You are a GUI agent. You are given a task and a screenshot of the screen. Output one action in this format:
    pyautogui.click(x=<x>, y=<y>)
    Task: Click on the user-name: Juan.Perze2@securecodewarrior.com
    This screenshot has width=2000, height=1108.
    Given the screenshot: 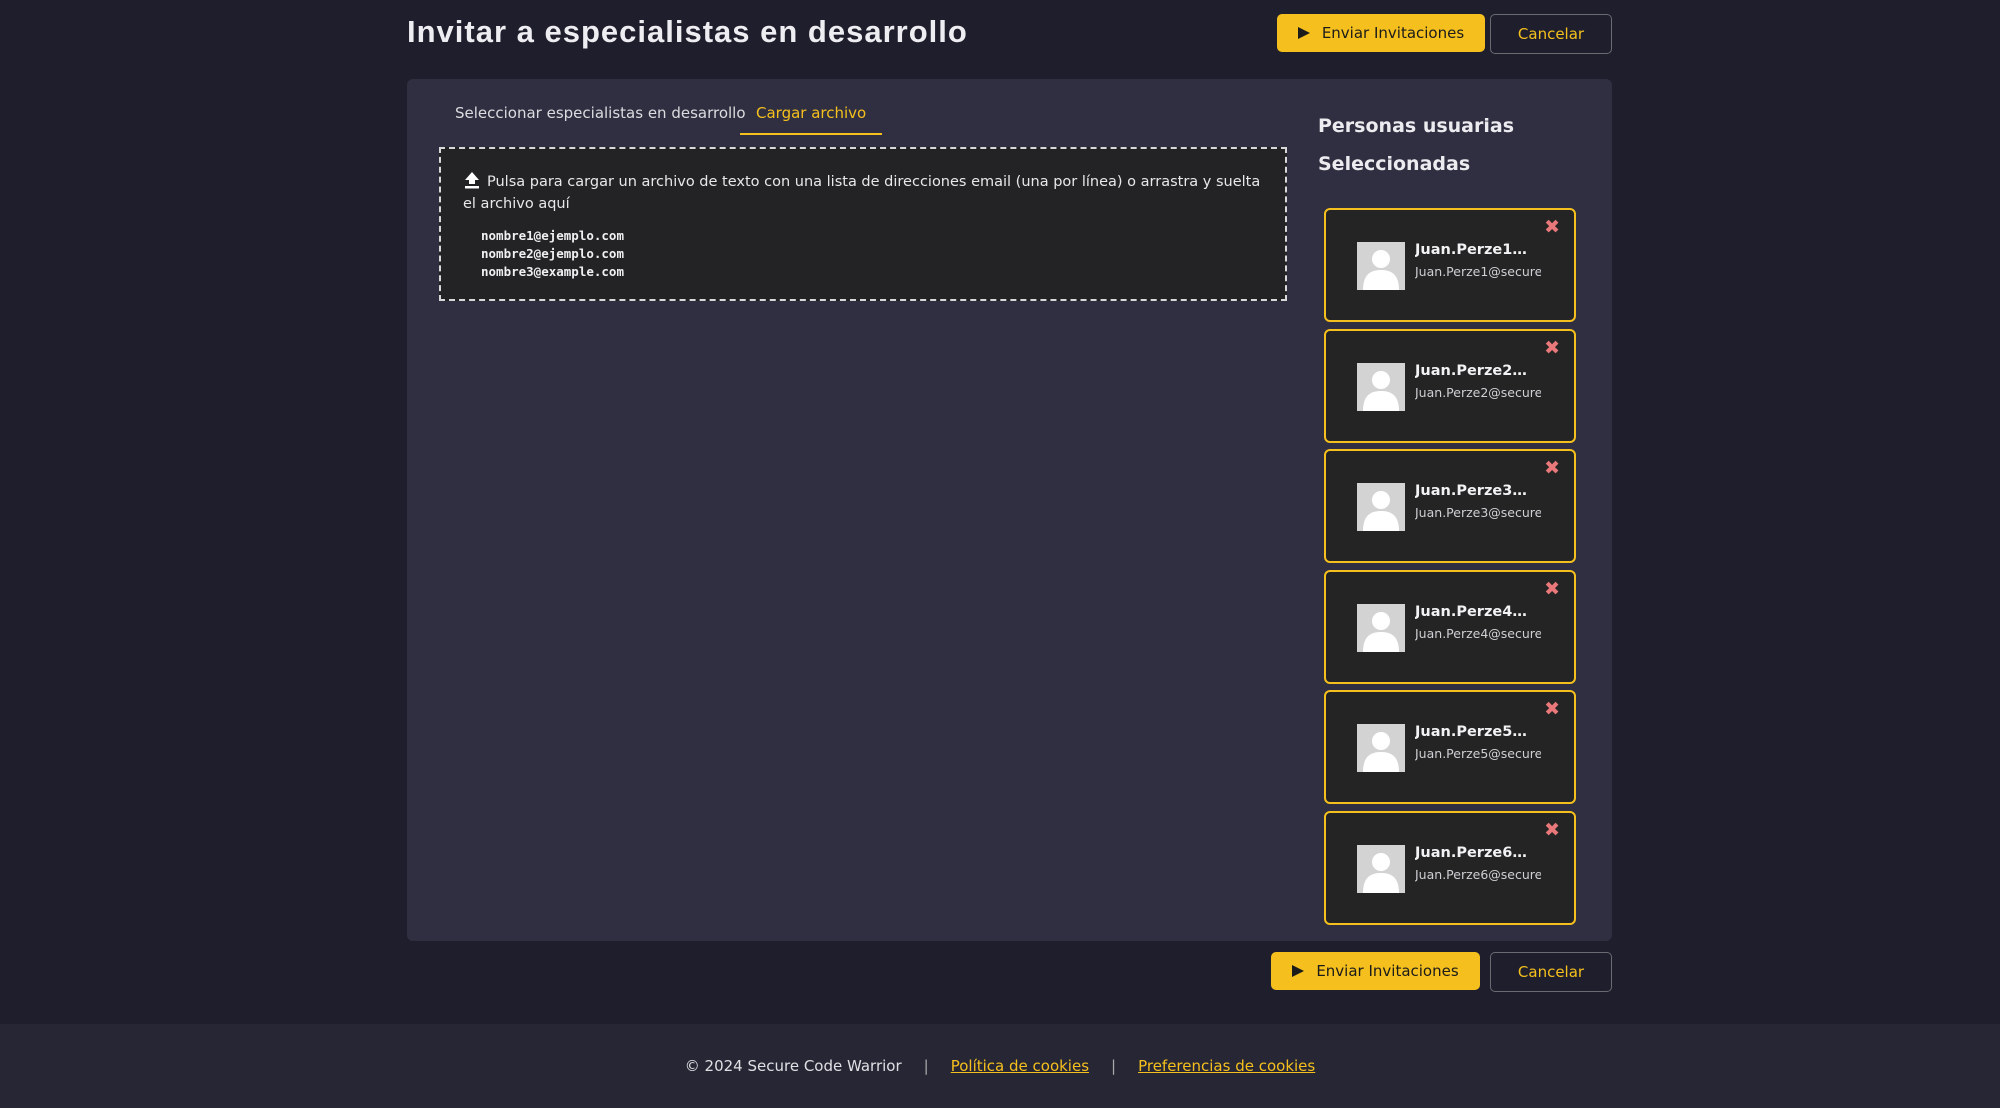 What is the action you would take?
    pyautogui.click(x=1478, y=370)
    